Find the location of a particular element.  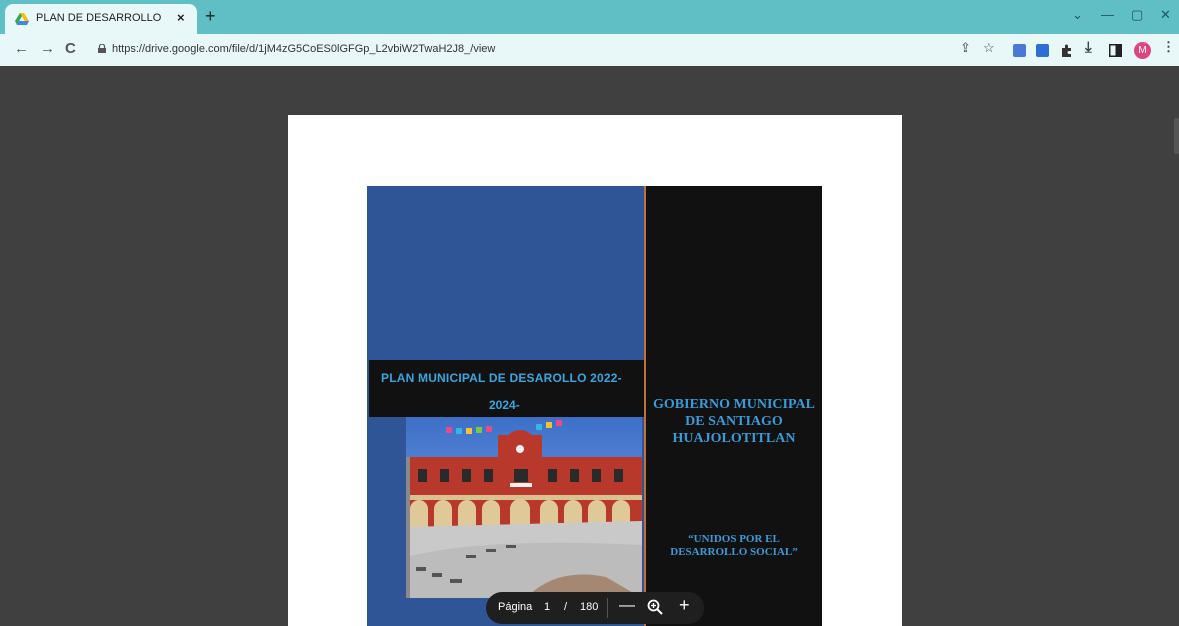

tab-title: PLAN DE DESARROLLO MUNICI is located at coordinates (99, 18).